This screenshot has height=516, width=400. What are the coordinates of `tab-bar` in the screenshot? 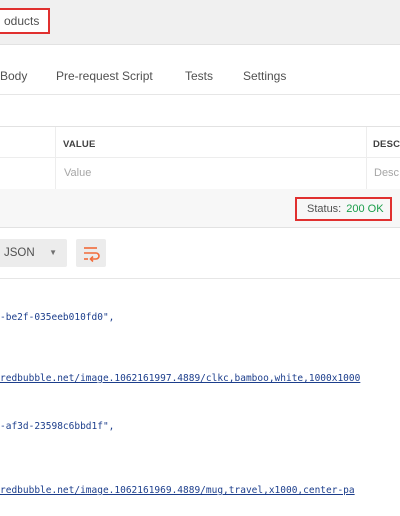 It's located at (200, 22).